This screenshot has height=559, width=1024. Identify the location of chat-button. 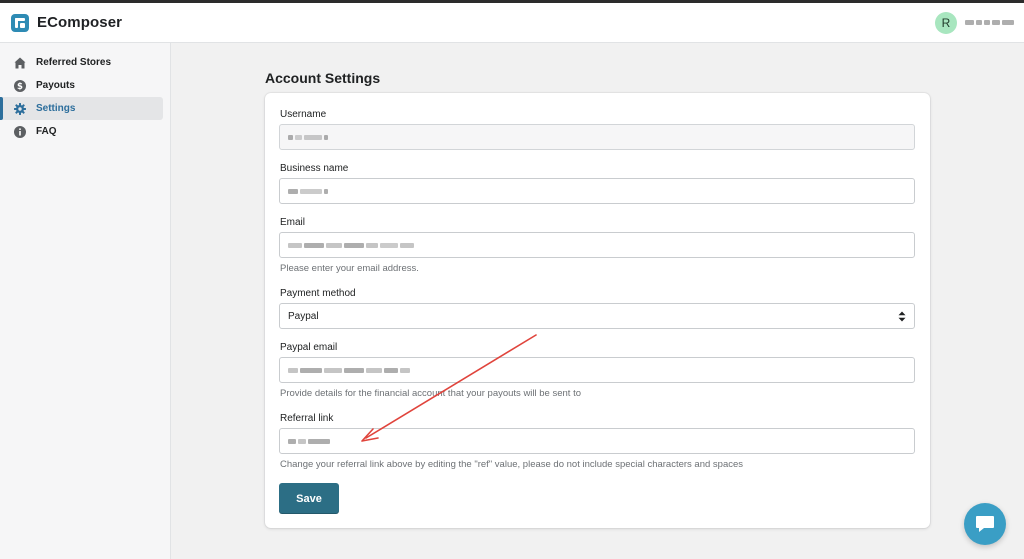
(985, 524).